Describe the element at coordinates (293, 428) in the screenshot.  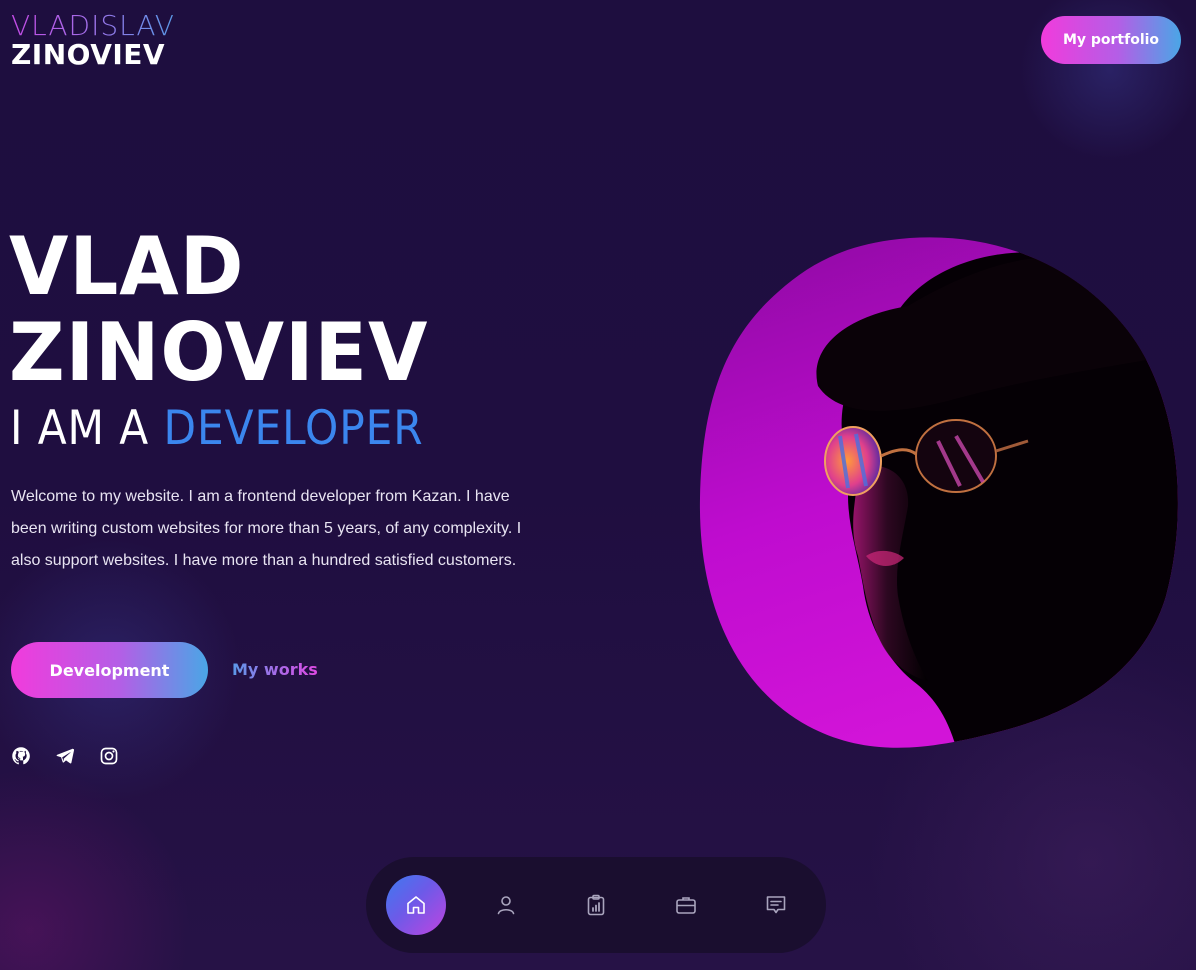
I see `role-highlight: DEVELOPER` at that location.